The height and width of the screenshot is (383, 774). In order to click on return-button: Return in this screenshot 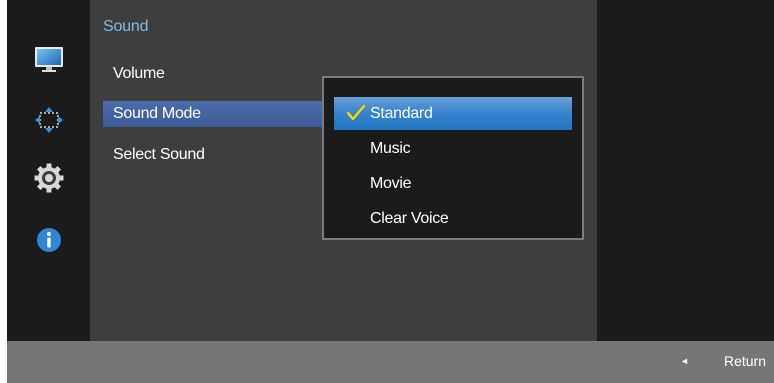, I will do `click(745, 361)`.